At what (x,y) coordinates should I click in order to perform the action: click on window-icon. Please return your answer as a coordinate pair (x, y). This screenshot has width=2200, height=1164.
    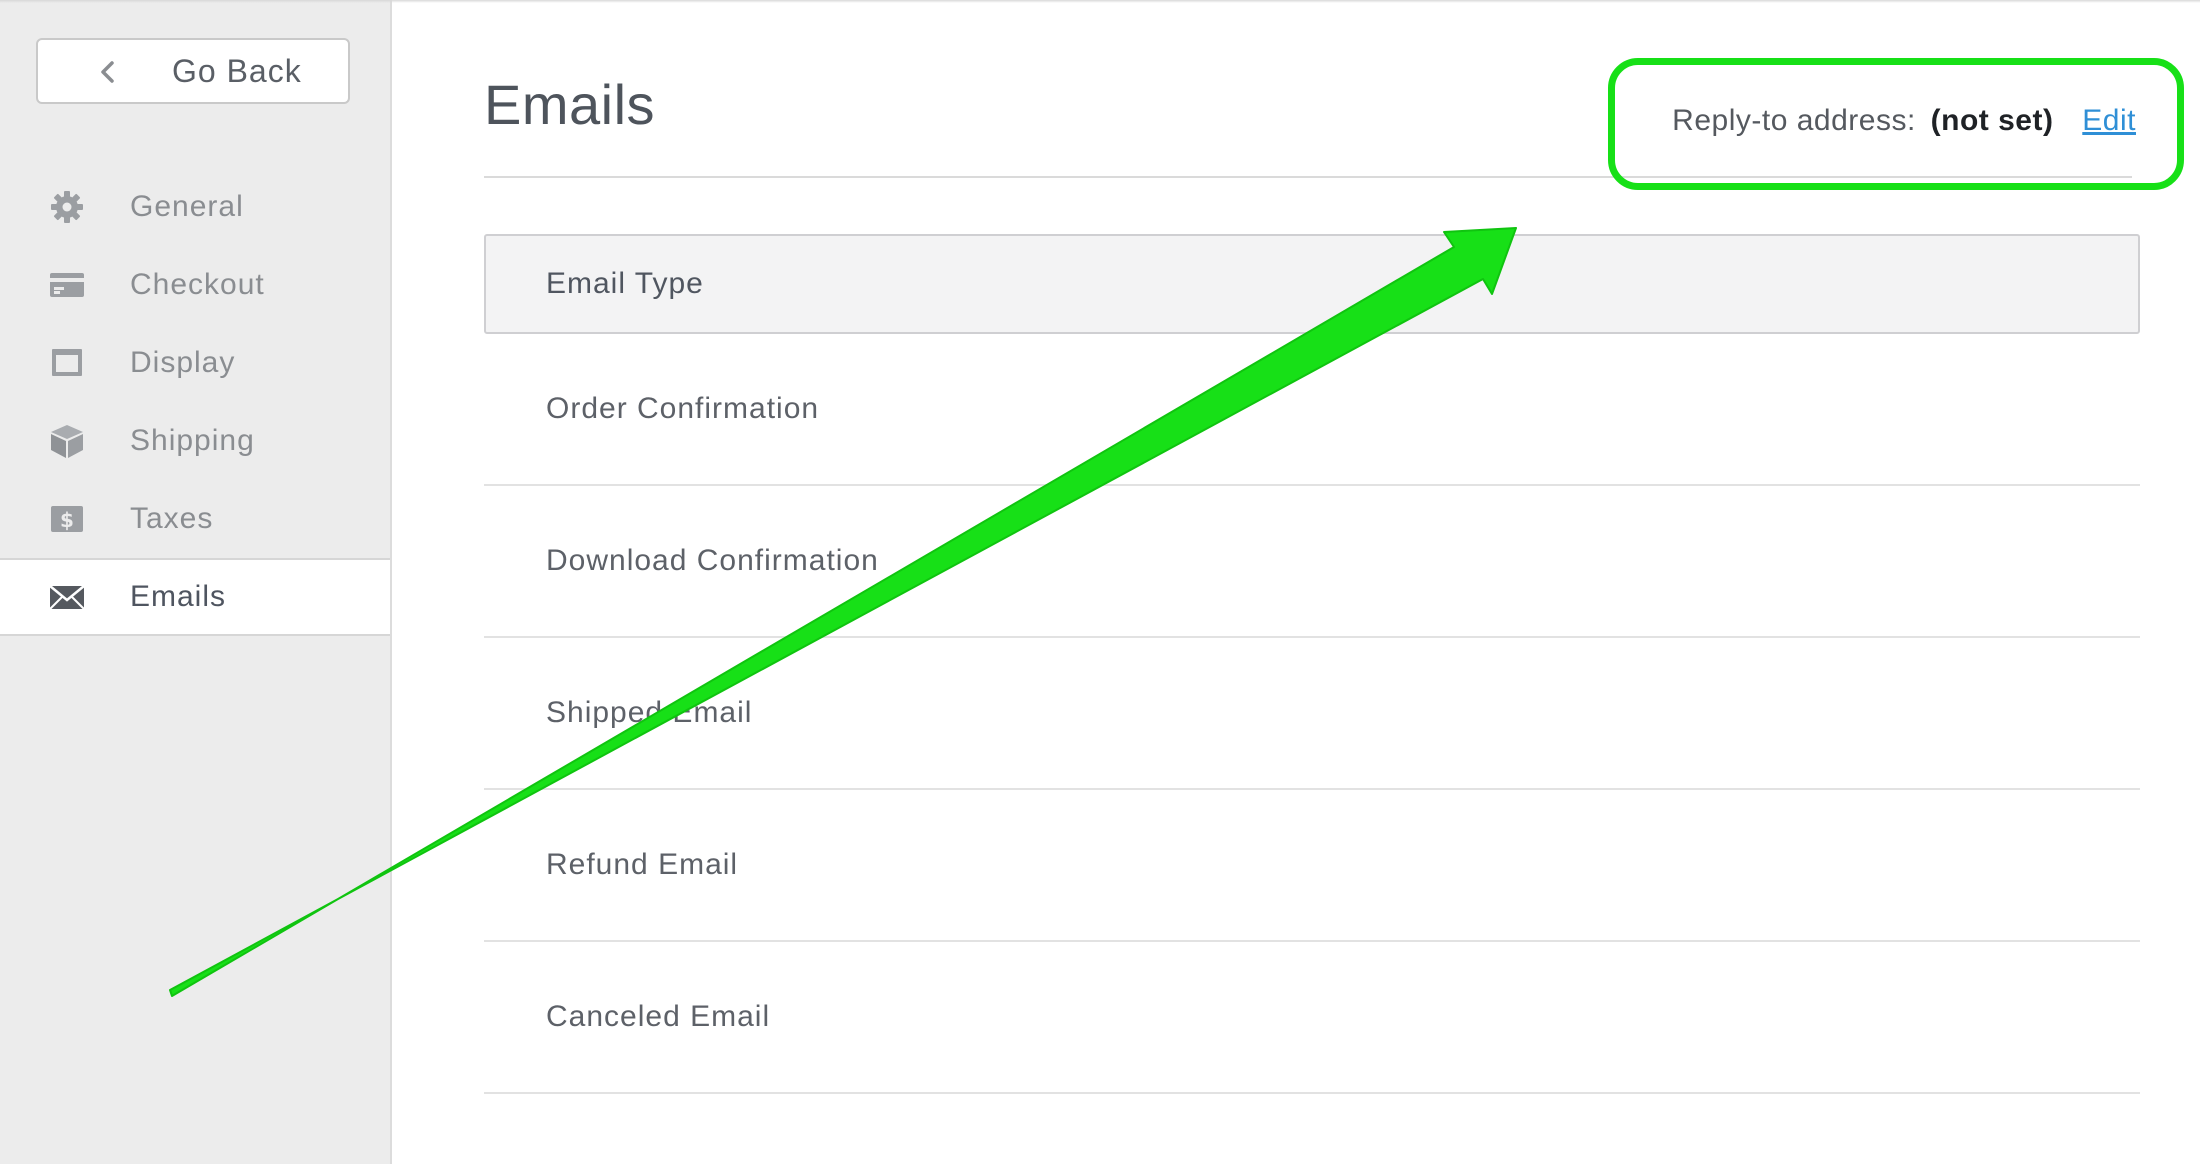
    Looking at the image, I should click on (67, 362).